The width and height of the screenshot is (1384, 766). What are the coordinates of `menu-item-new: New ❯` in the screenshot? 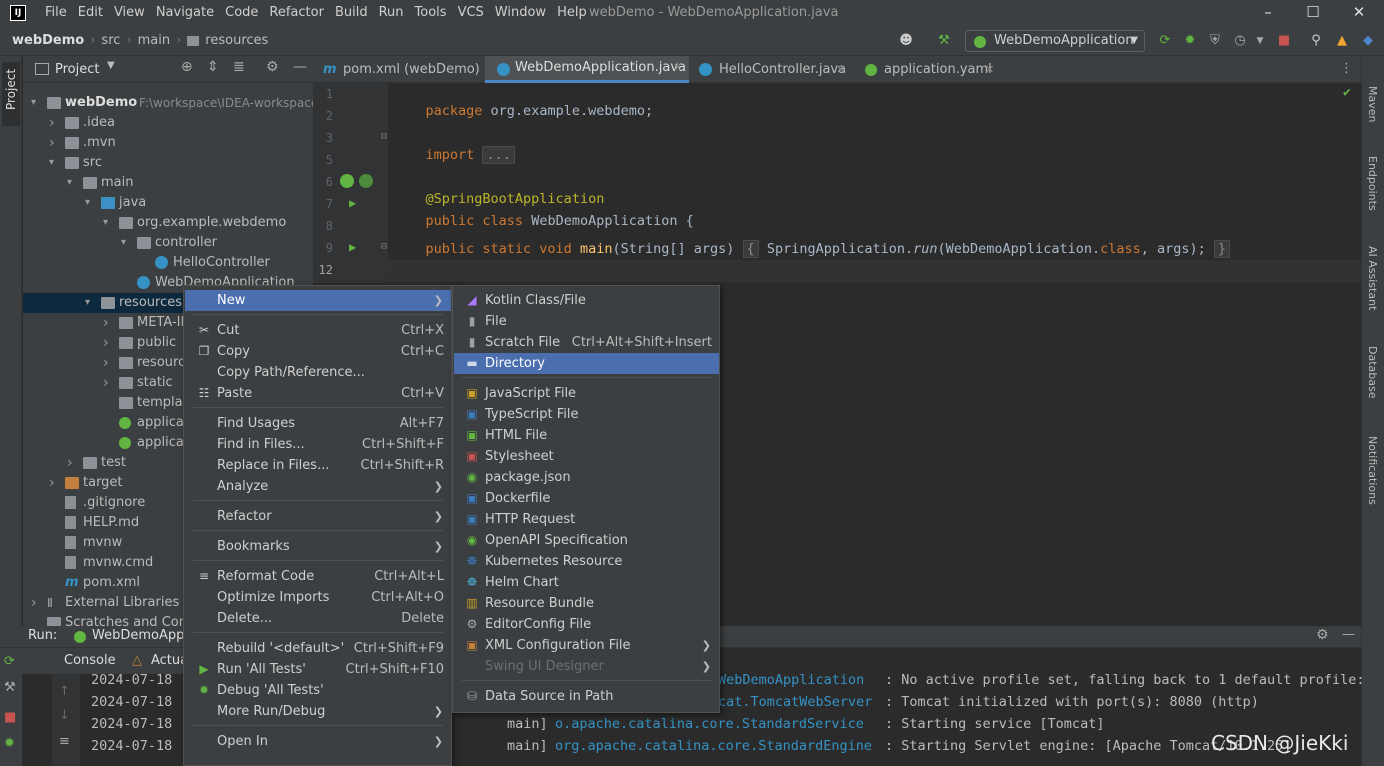 It's located at (318, 300).